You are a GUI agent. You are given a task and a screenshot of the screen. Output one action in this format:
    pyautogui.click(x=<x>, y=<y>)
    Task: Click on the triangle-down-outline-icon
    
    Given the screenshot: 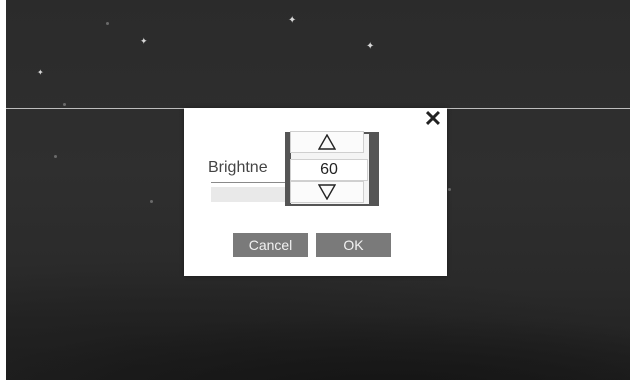 What is the action you would take?
    pyautogui.click(x=327, y=192)
    